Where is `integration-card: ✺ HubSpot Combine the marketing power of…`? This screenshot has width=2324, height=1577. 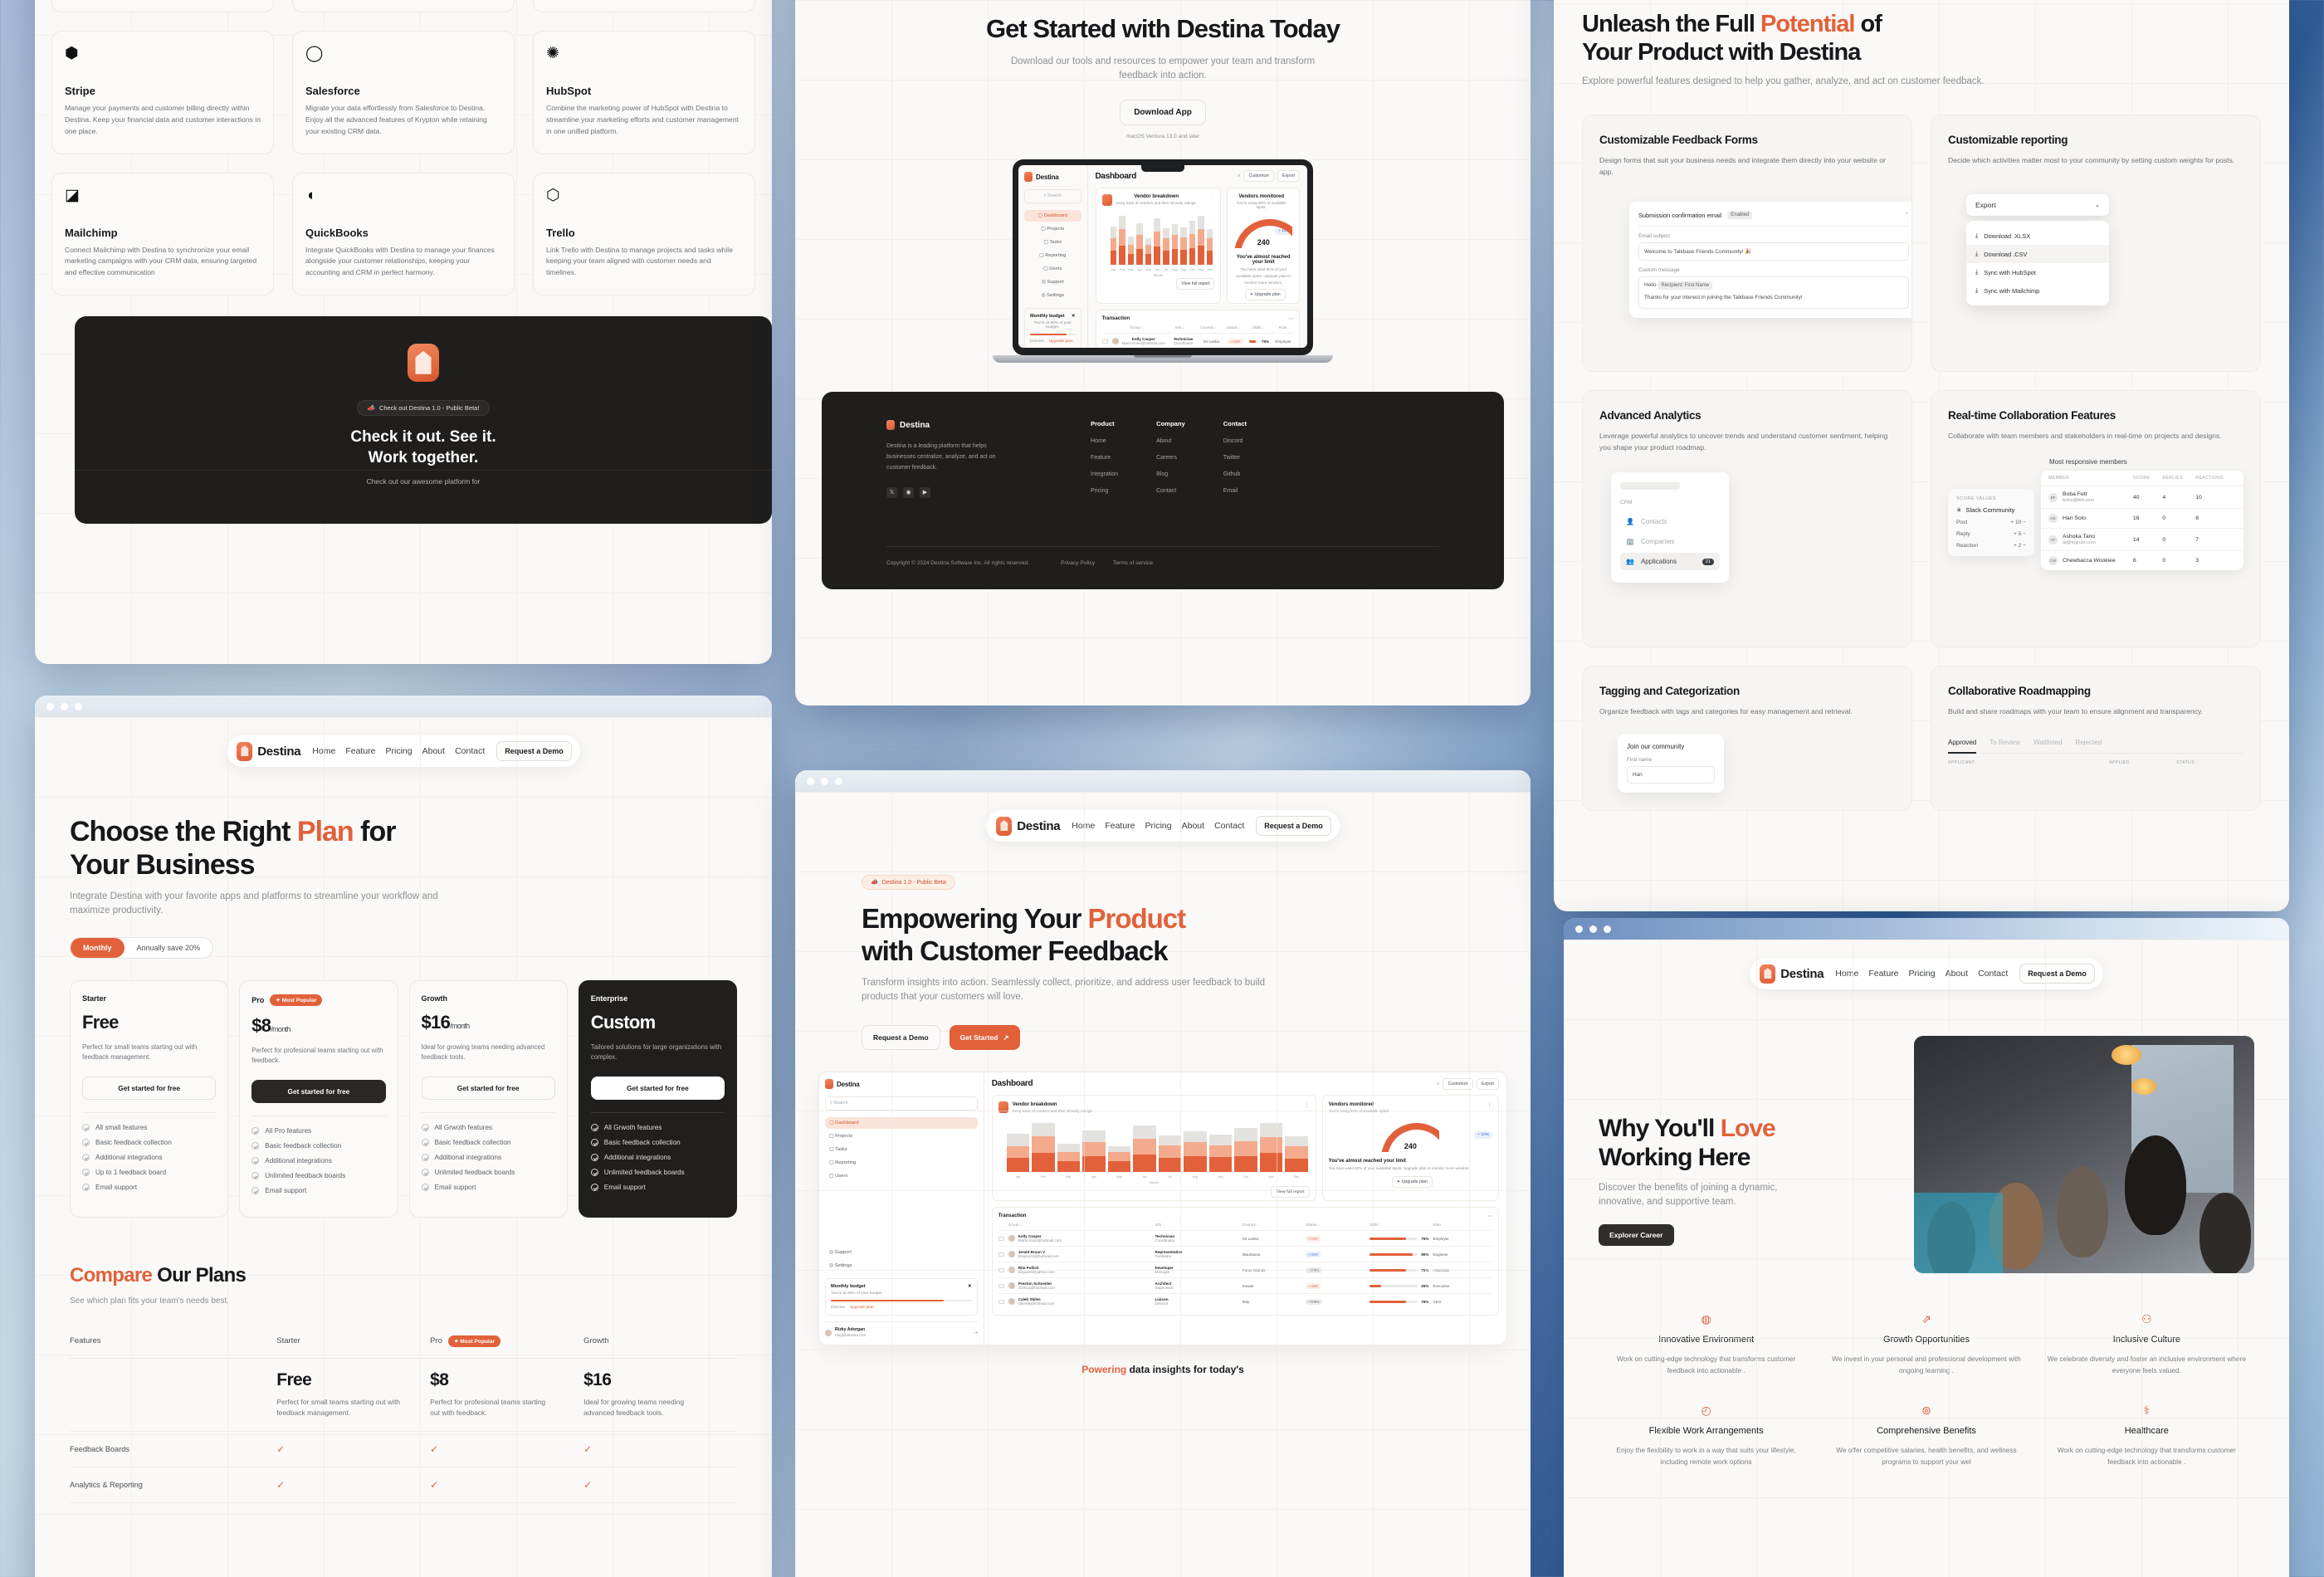
integration-card: ✺ HubSpot Combine the marketing power of… is located at coordinates (644, 92).